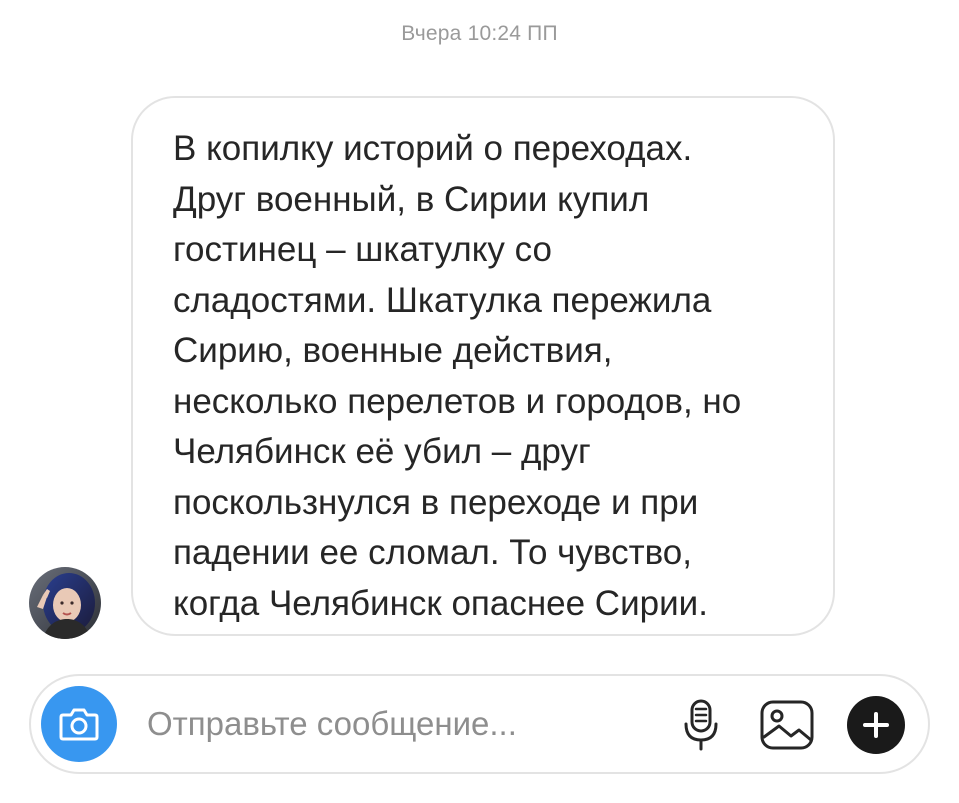  I want to click on image-icon, so click(787, 725).